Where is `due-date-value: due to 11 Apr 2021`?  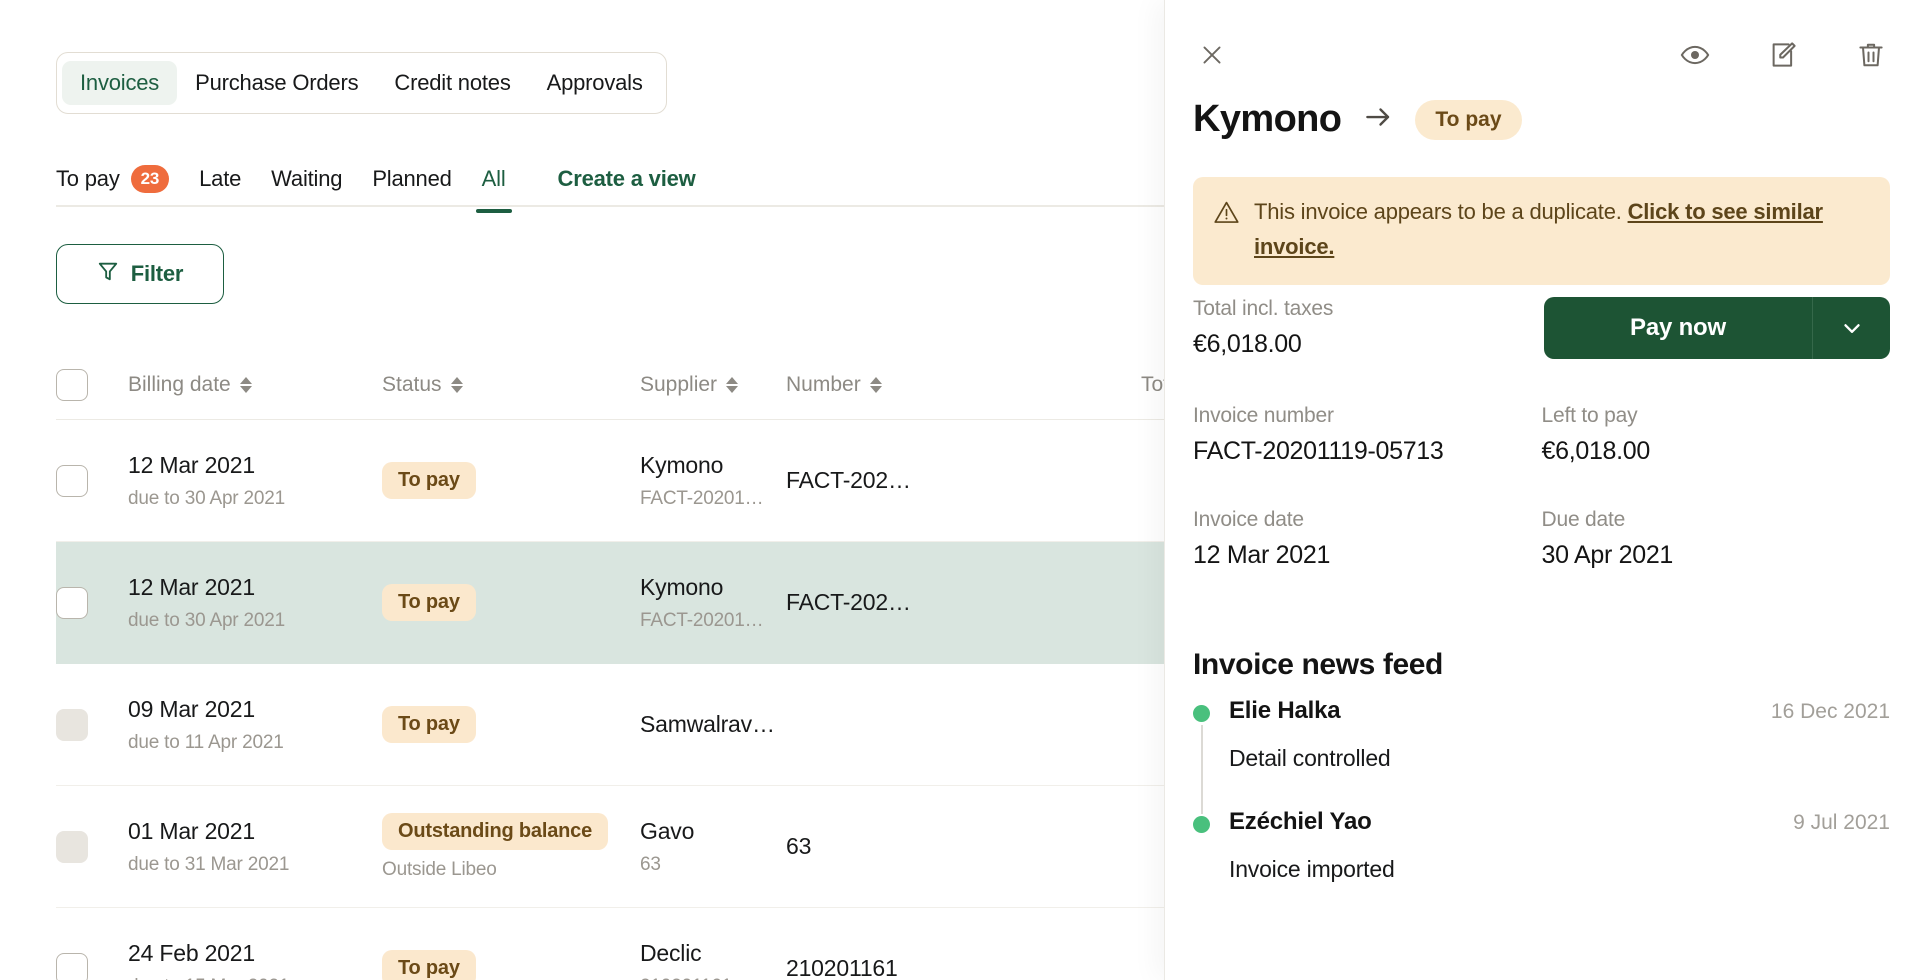
due-date-value: due to 11 Apr 2021 is located at coordinates (206, 742).